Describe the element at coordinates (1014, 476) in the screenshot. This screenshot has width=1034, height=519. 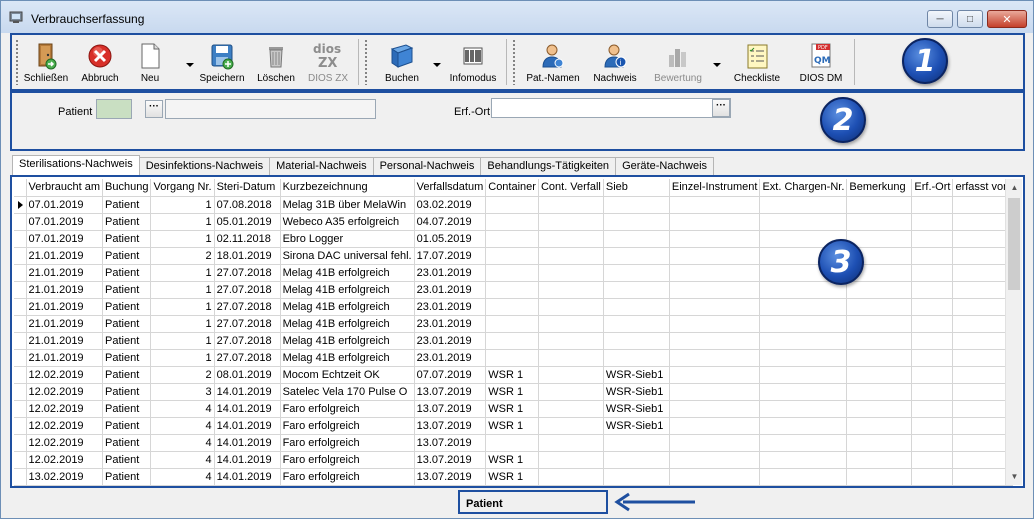
I see `scroll-down-icon: ▼` at that location.